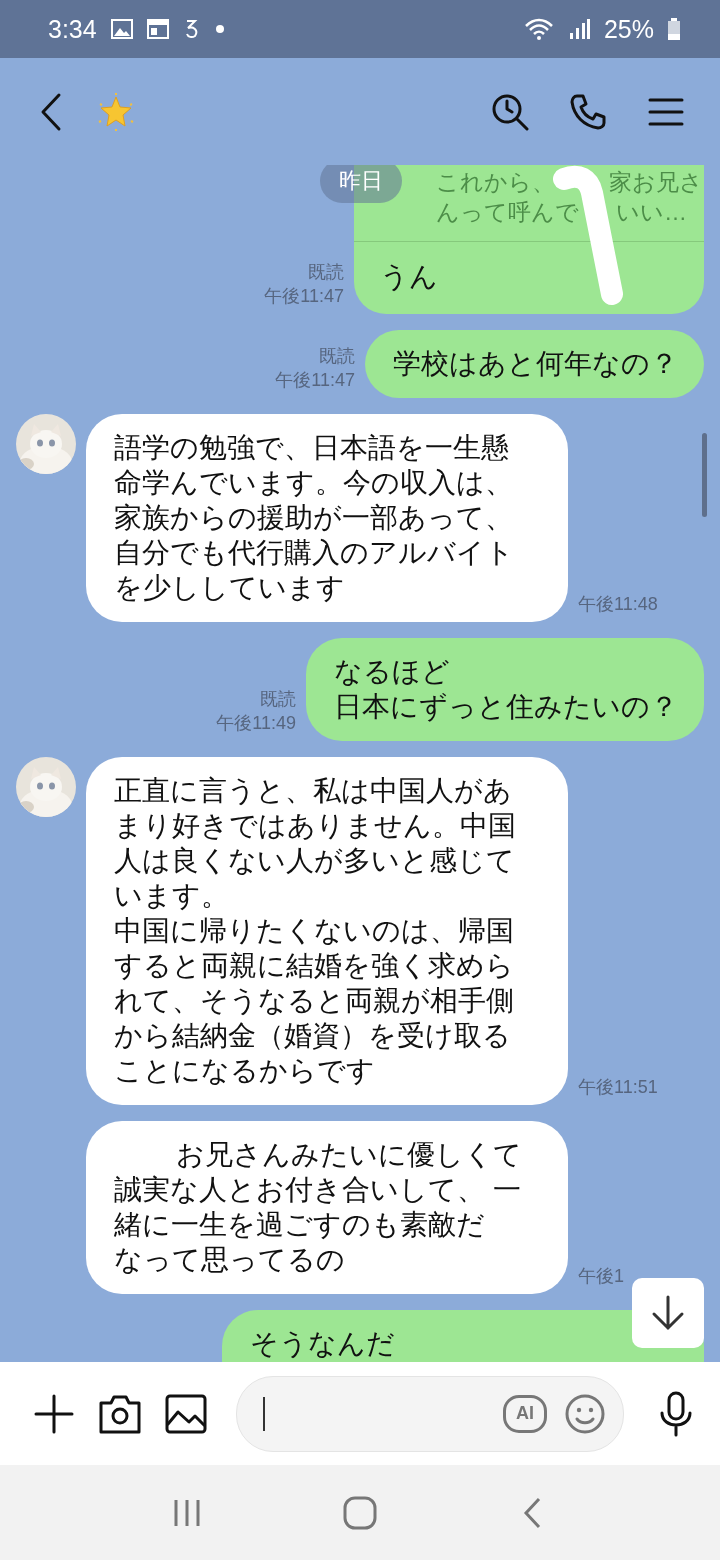  What do you see at coordinates (505, 689) in the screenshot?
I see `message-bubble: なるほど 日本にずっと住みたいの？` at bounding box center [505, 689].